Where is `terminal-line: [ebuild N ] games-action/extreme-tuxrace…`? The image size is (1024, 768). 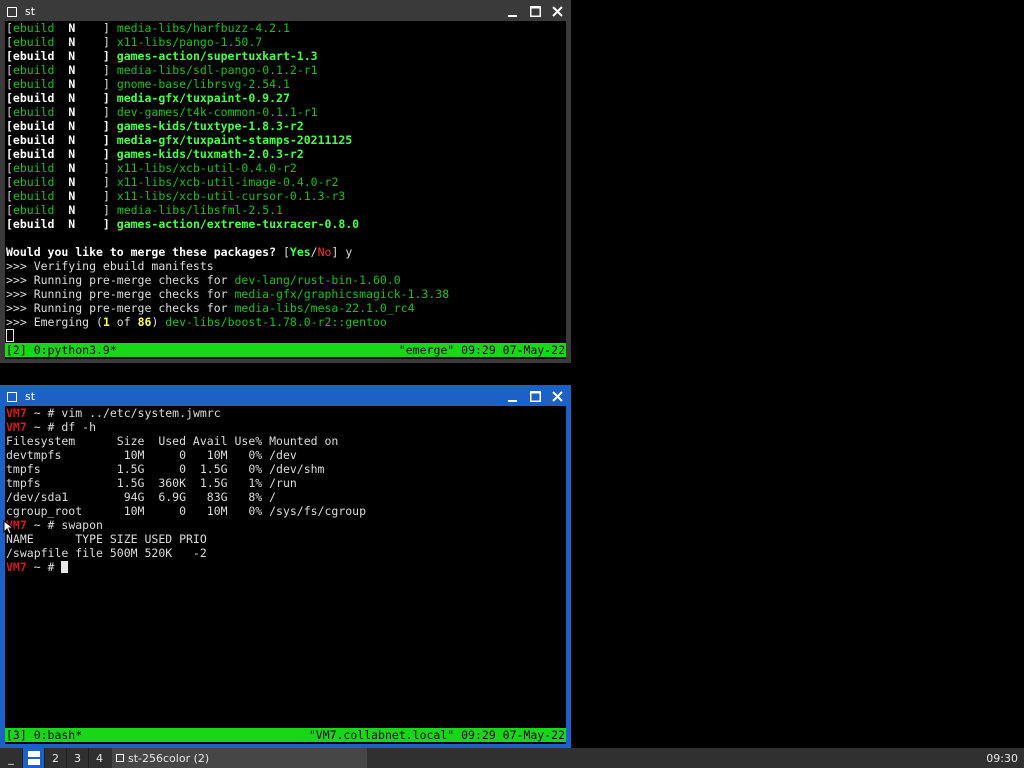 terminal-line: [ebuild N ] games-action/extreme-tuxrace… is located at coordinates (182, 224).